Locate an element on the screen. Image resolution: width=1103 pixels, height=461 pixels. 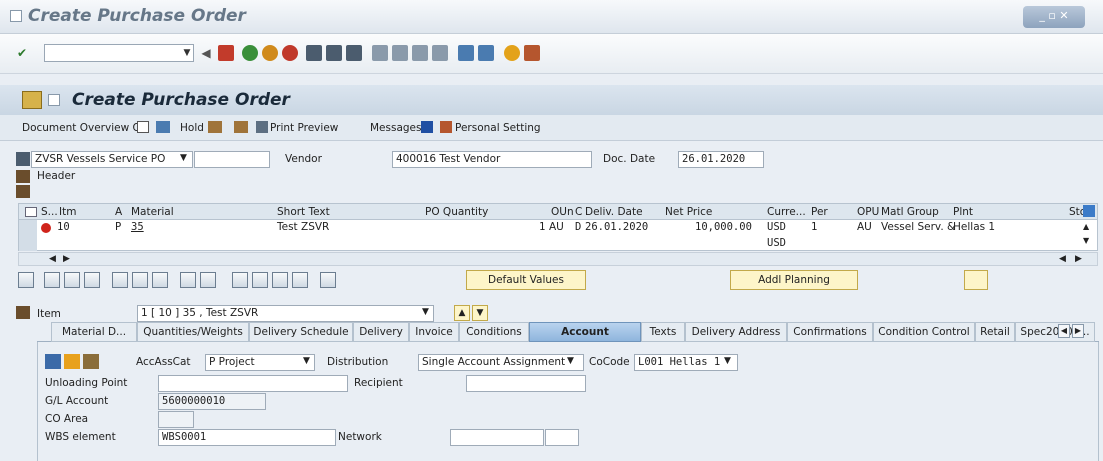
deselect-all-icon is located at coordinates (92, 280).